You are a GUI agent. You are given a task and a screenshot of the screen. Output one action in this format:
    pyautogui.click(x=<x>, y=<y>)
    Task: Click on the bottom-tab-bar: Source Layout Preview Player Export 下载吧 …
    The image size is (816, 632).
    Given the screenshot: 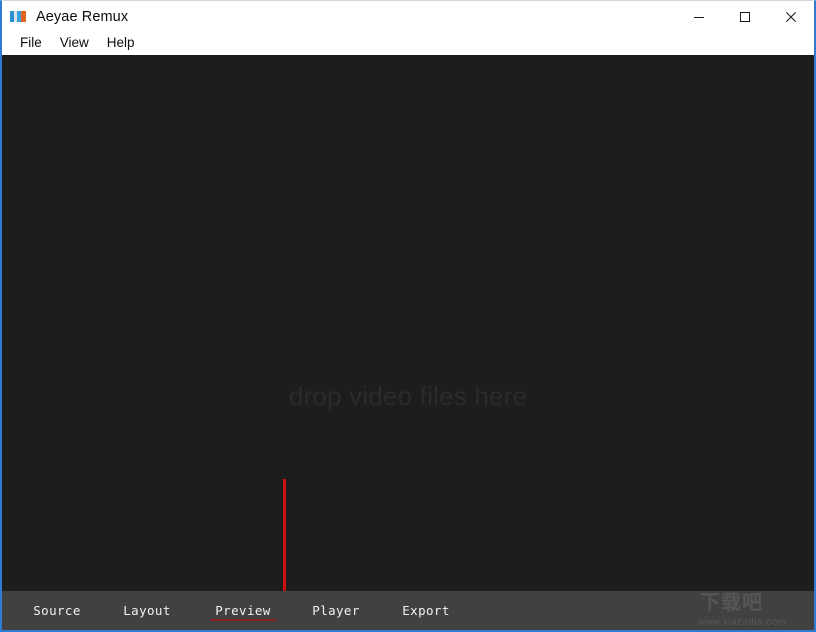 What is the action you would take?
    pyautogui.click(x=408, y=610)
    